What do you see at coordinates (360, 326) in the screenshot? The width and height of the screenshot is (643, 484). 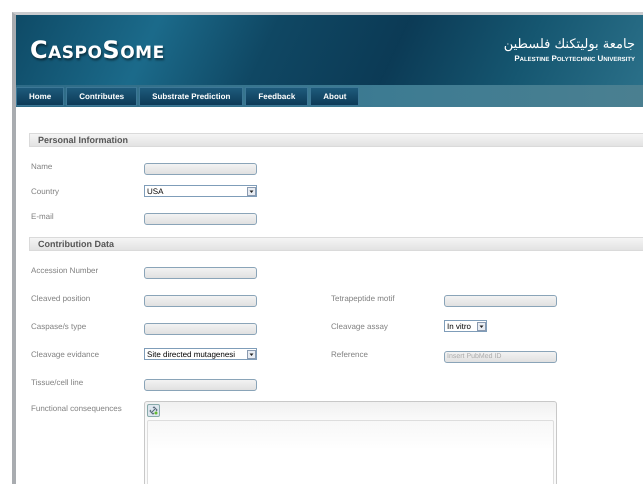 I see `field-label: Cleavage assay` at bounding box center [360, 326].